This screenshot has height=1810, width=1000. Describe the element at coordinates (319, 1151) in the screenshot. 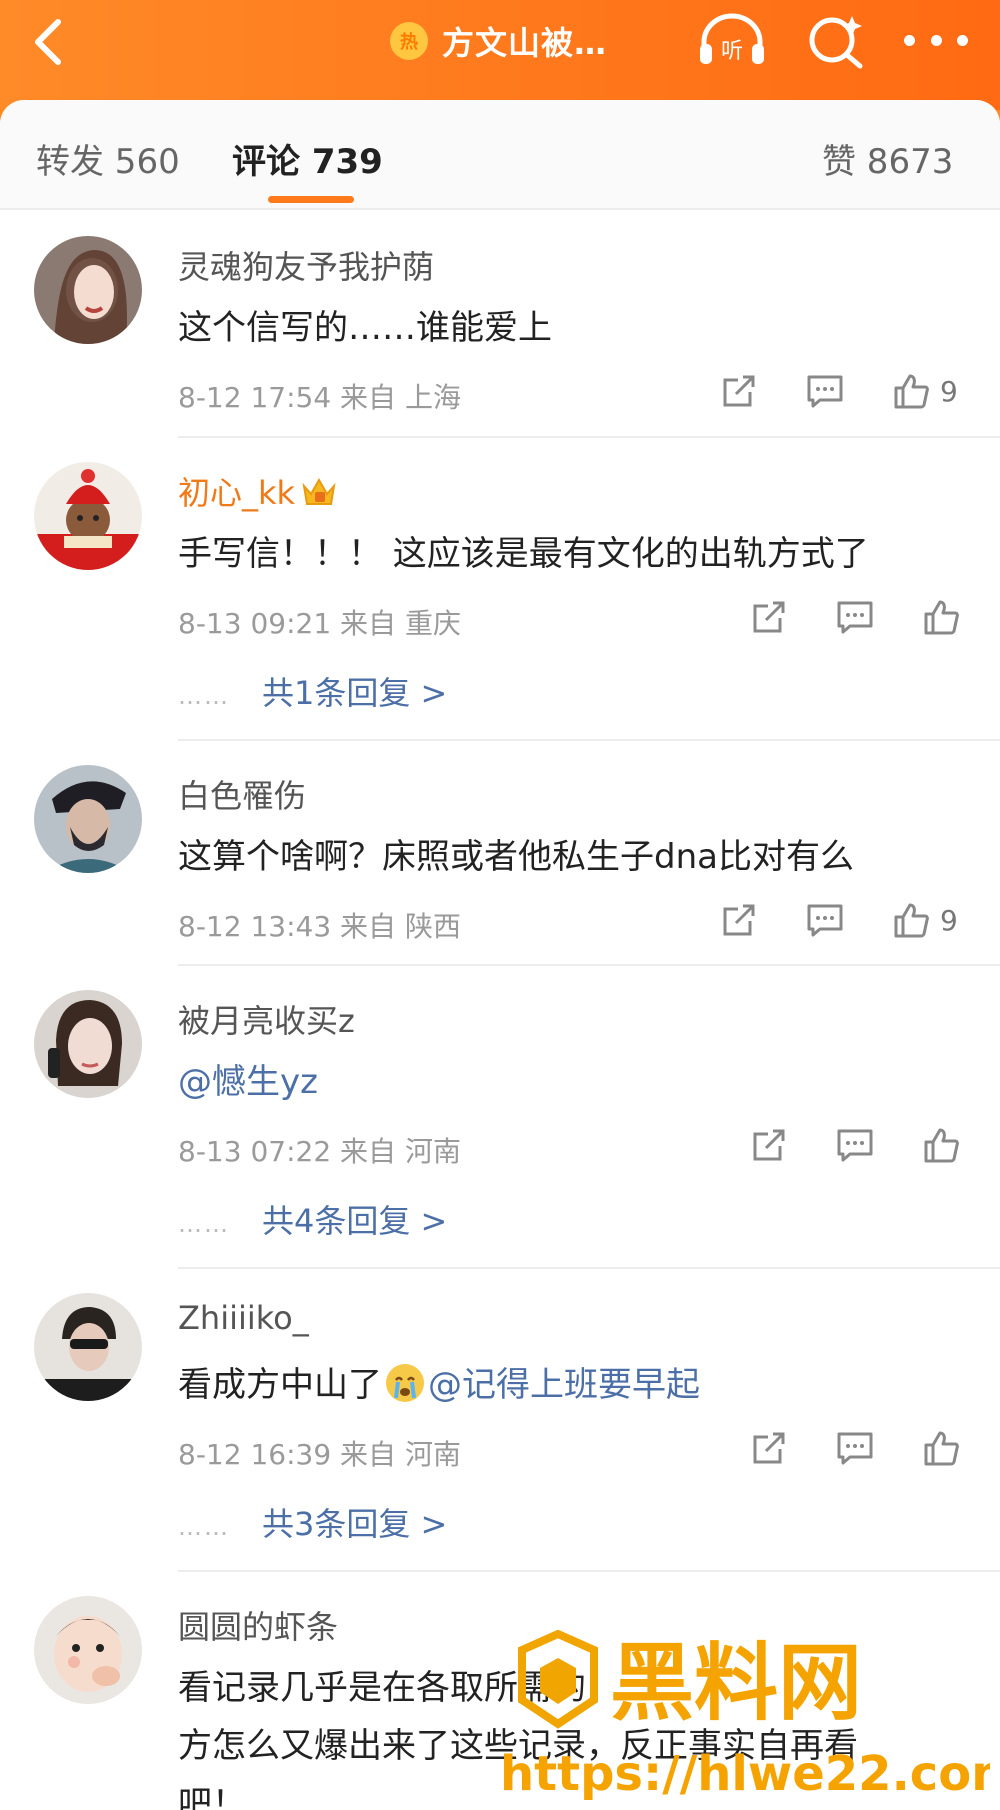

I see `comment-meta: 8-13 07:22 来自 河南` at that location.